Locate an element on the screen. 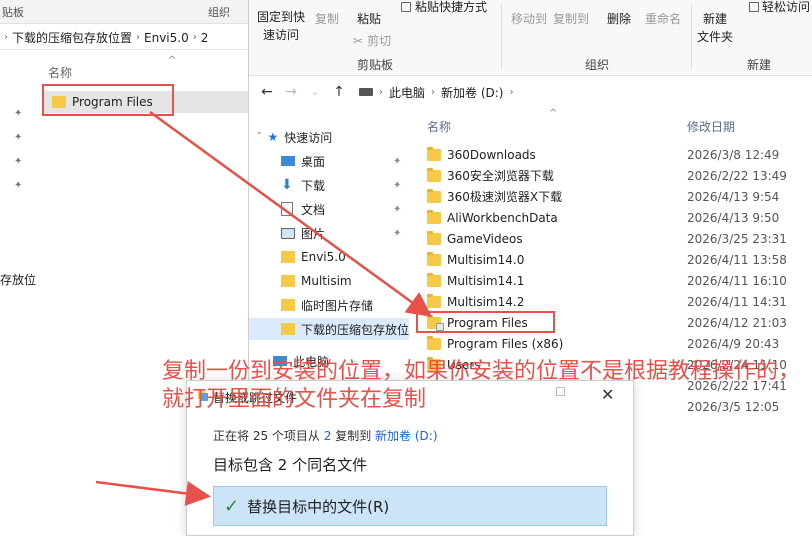 This screenshot has width=812, height=536. right-address-bar: › 此电脑 › 新加卷 (D:) › is located at coordinates (436, 92).